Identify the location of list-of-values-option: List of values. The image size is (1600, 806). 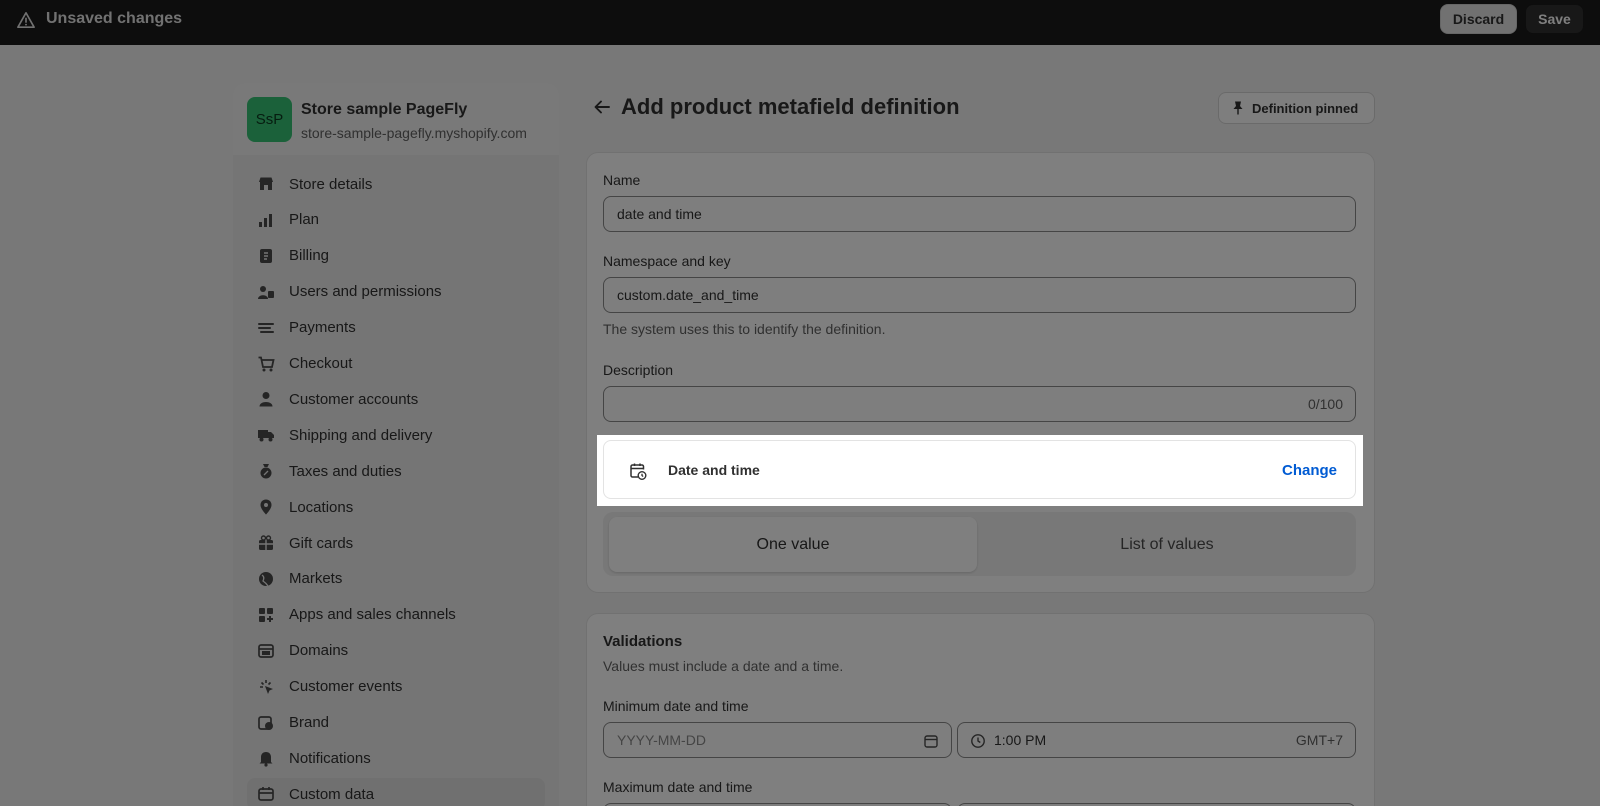
(1167, 544).